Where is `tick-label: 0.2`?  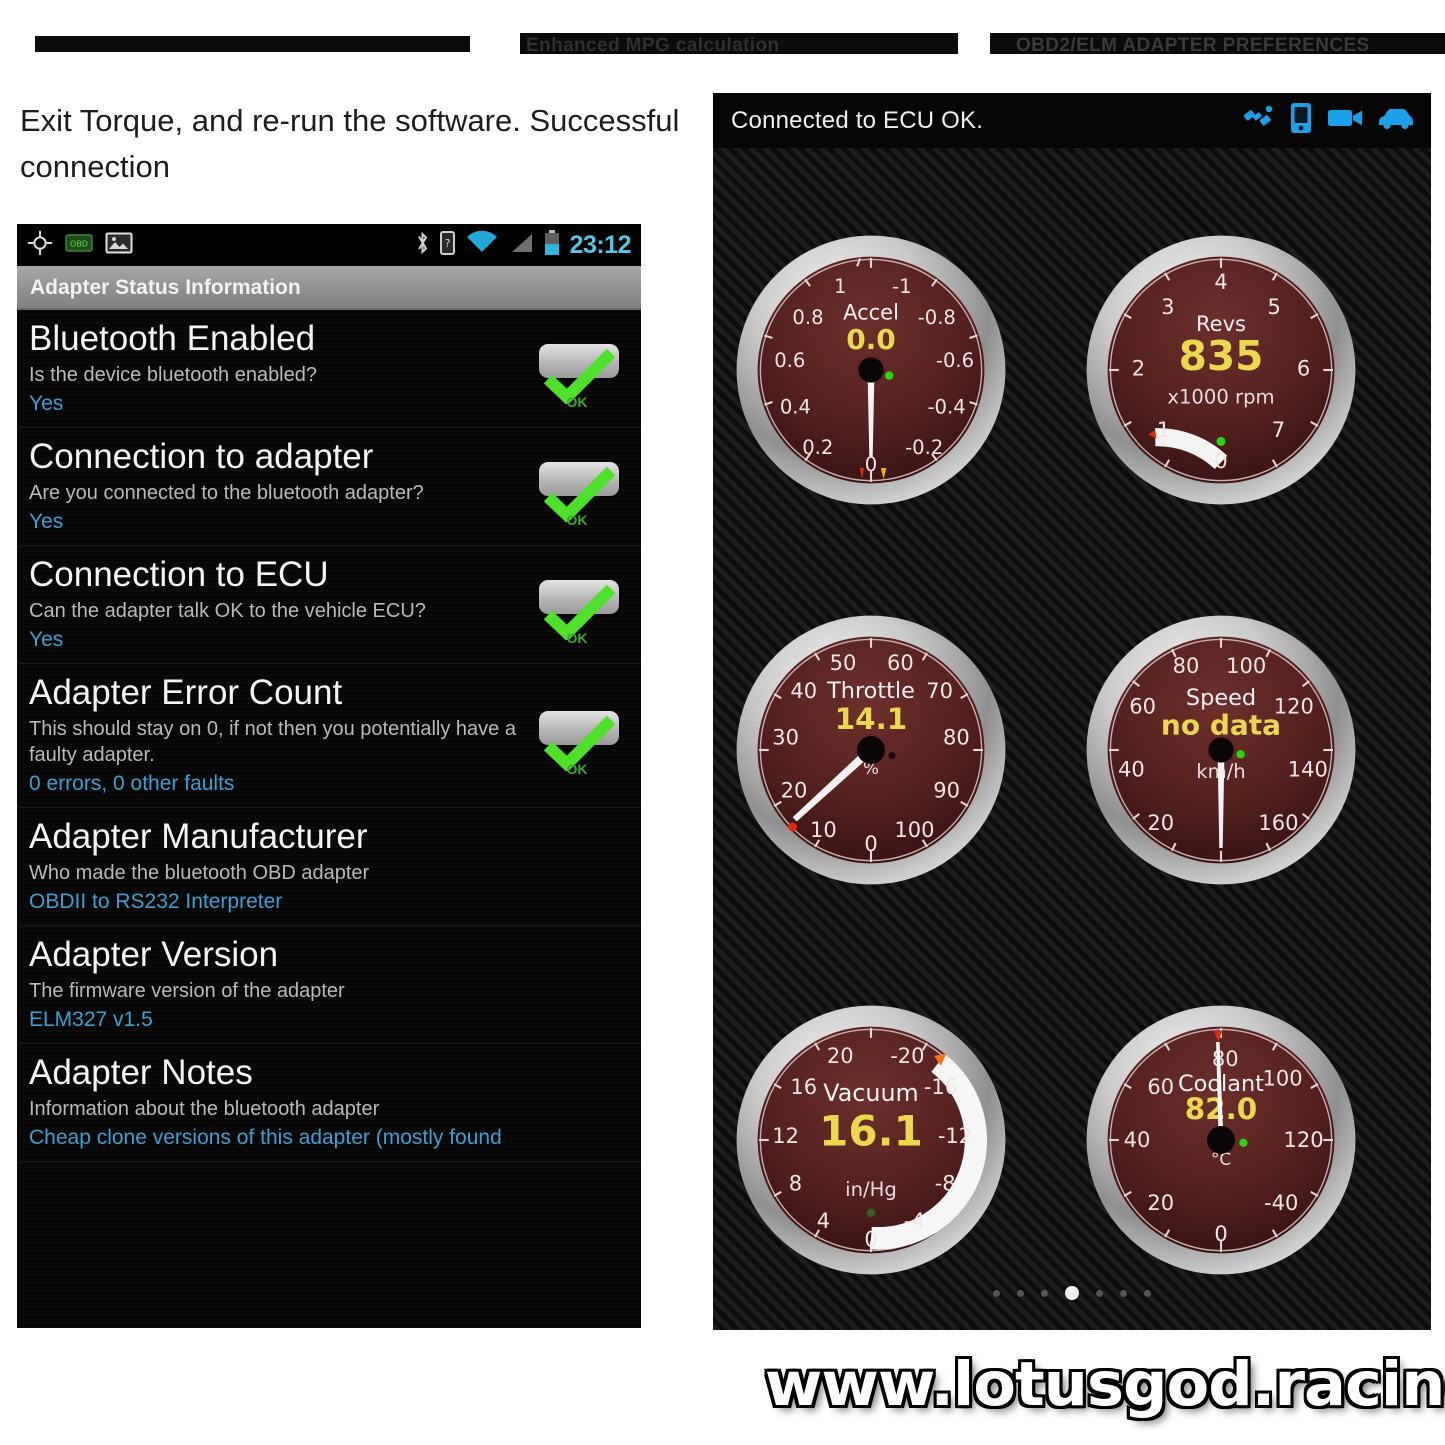
tick-label: 0.2 is located at coordinates (817, 447).